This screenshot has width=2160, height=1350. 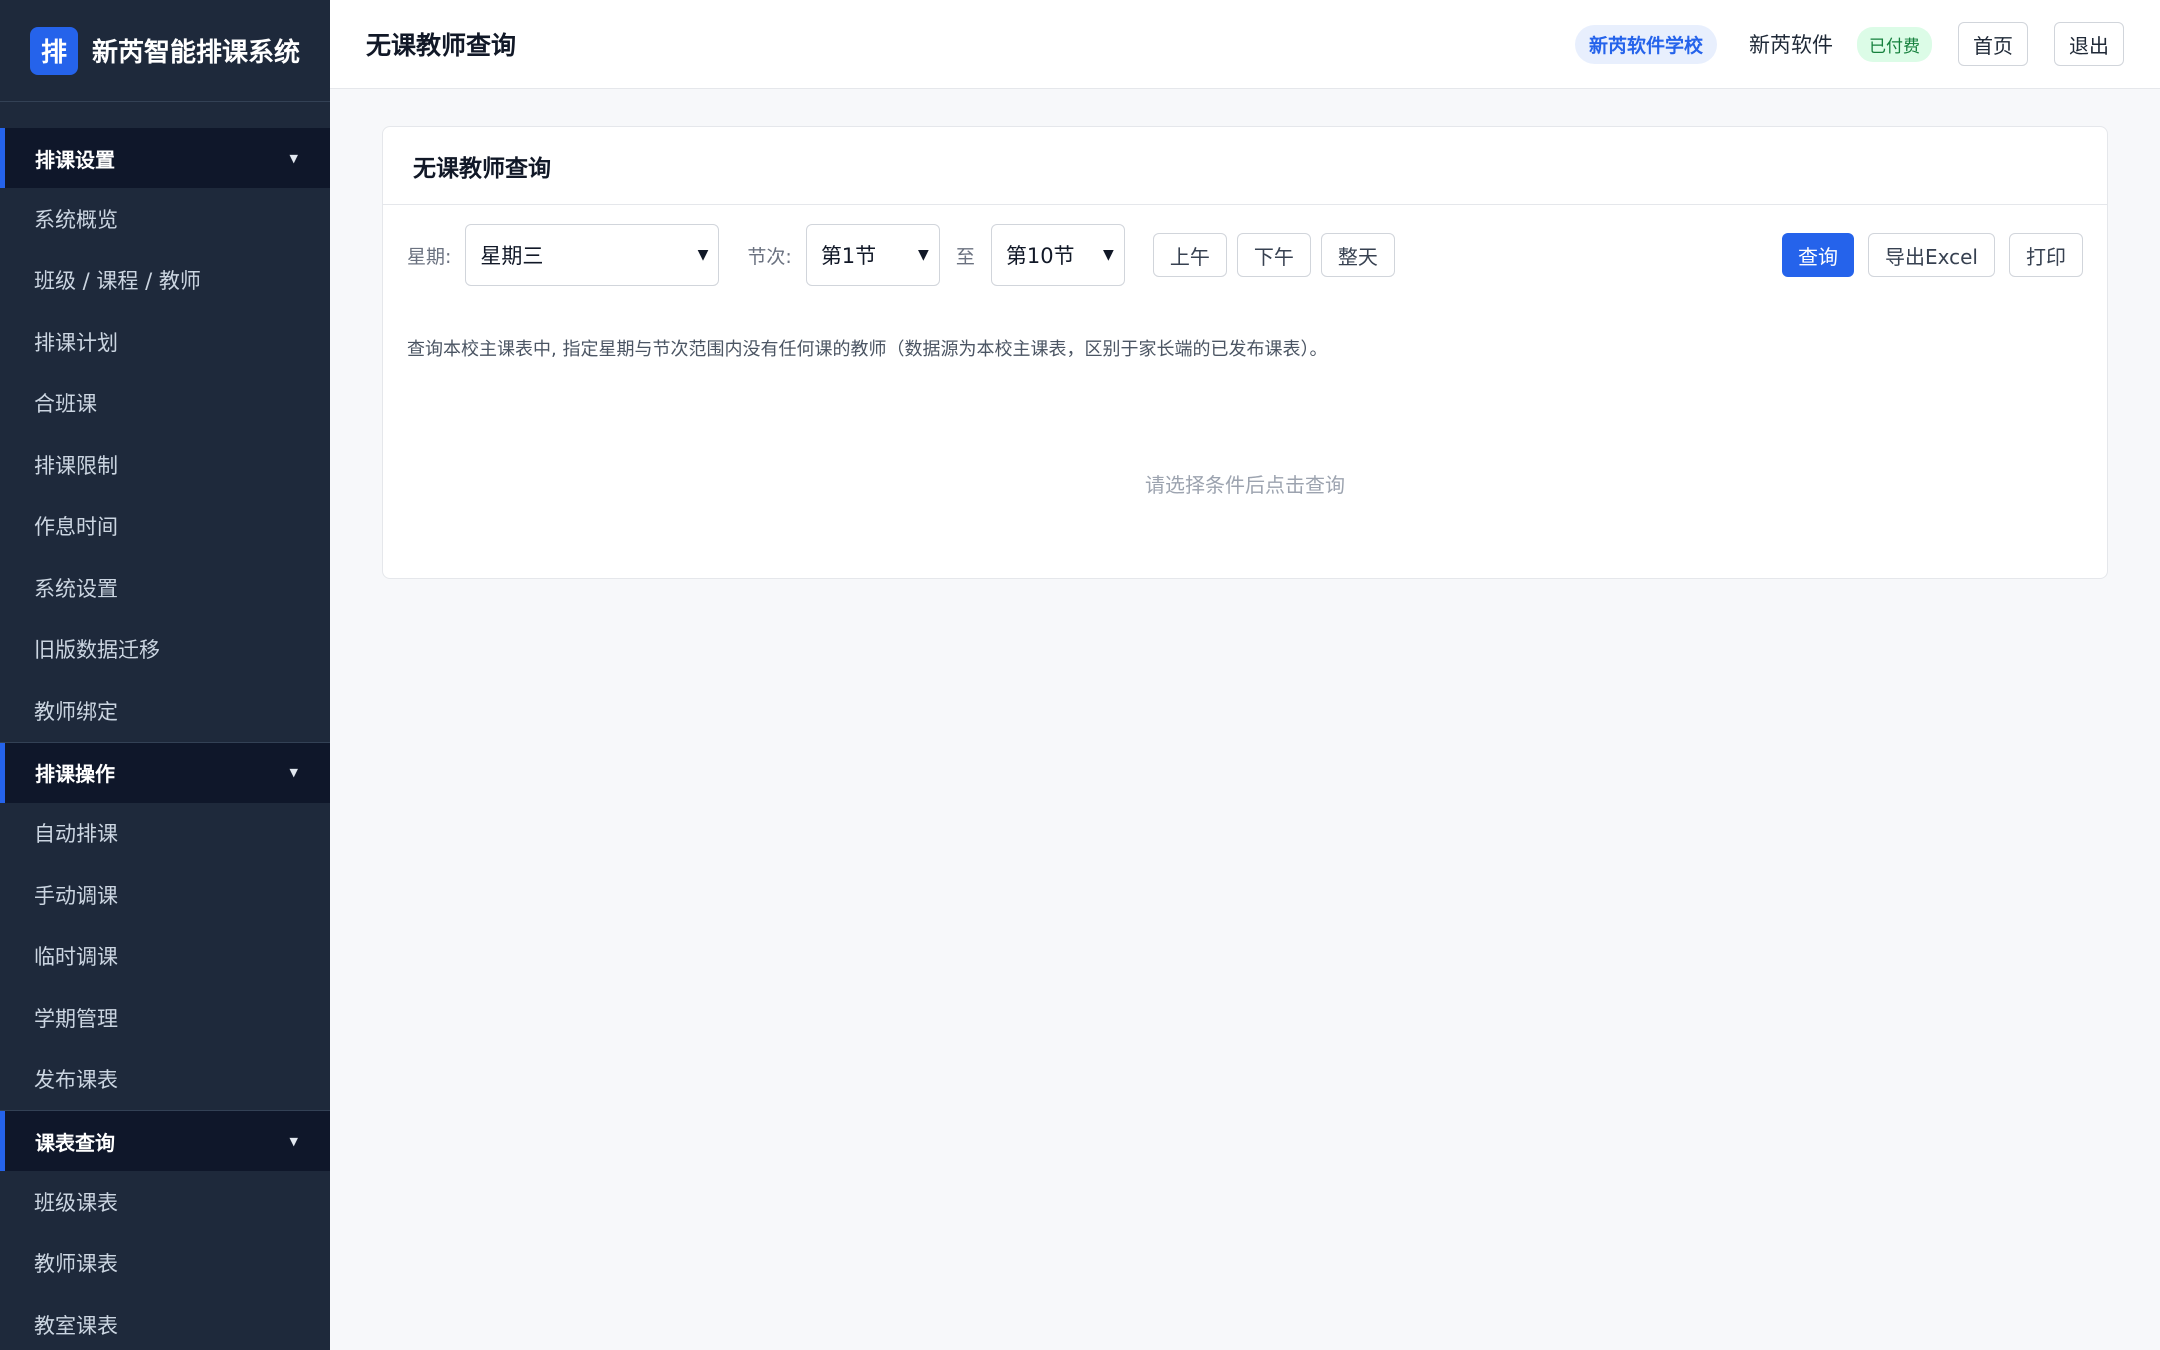 What do you see at coordinates (1273, 255) in the screenshot?
I see `afternoon-button: 下午` at bounding box center [1273, 255].